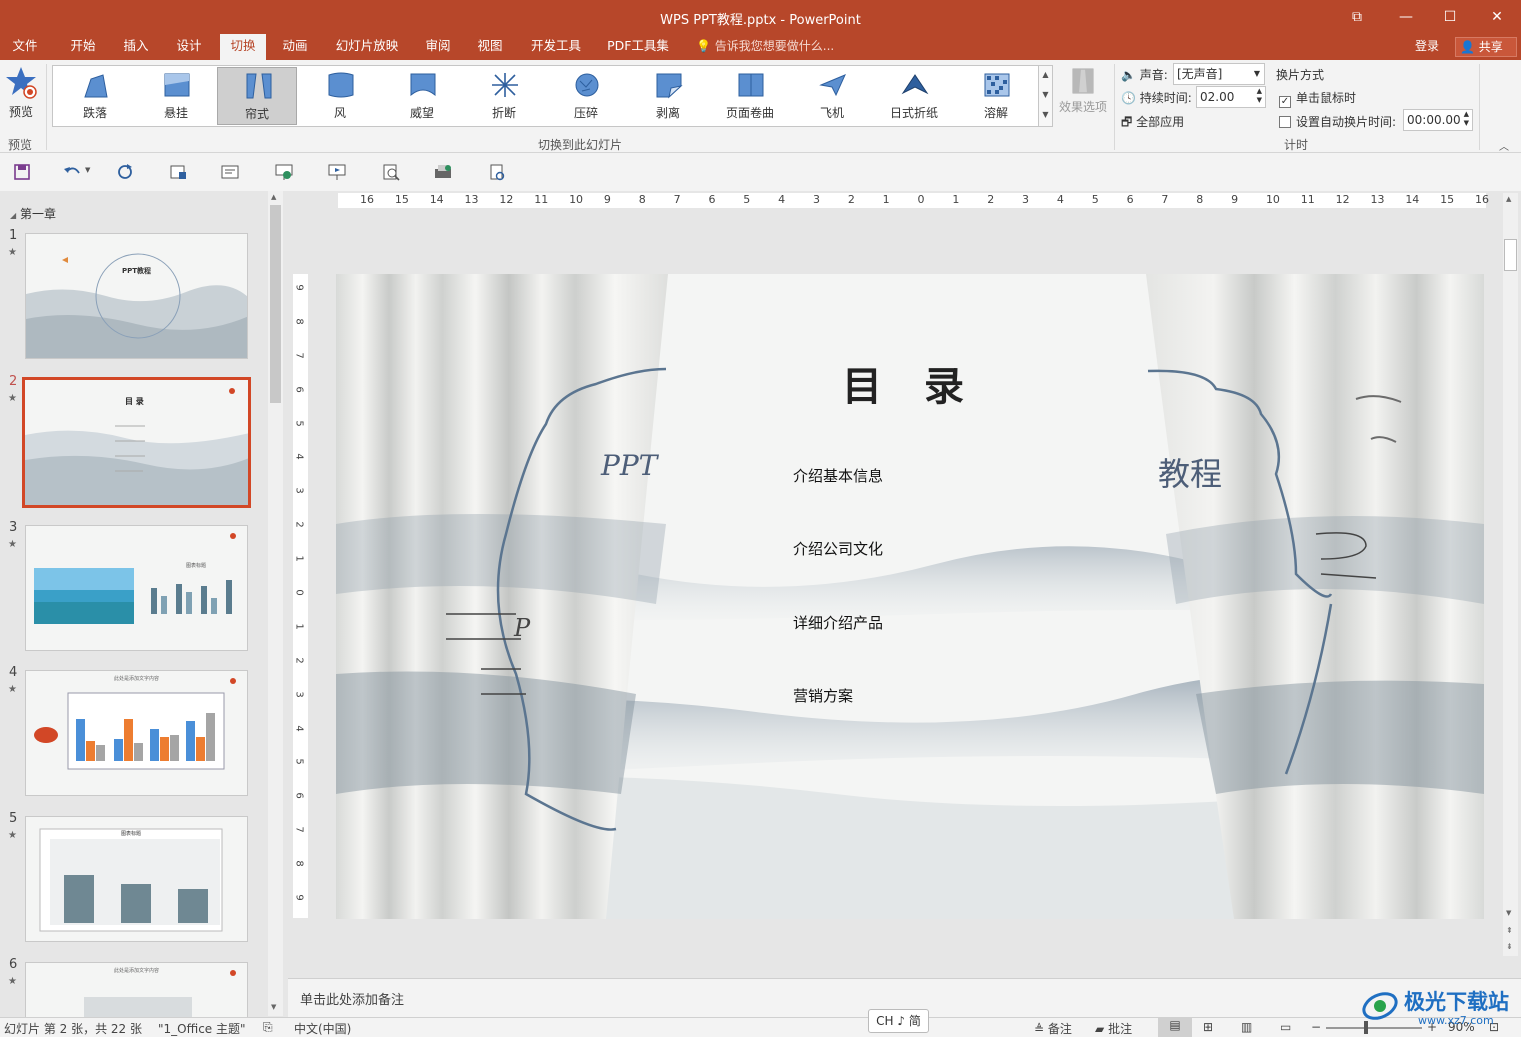 Image resolution: width=1521 pixels, height=1037 pixels. I want to click on layout-icon, so click(230, 172).